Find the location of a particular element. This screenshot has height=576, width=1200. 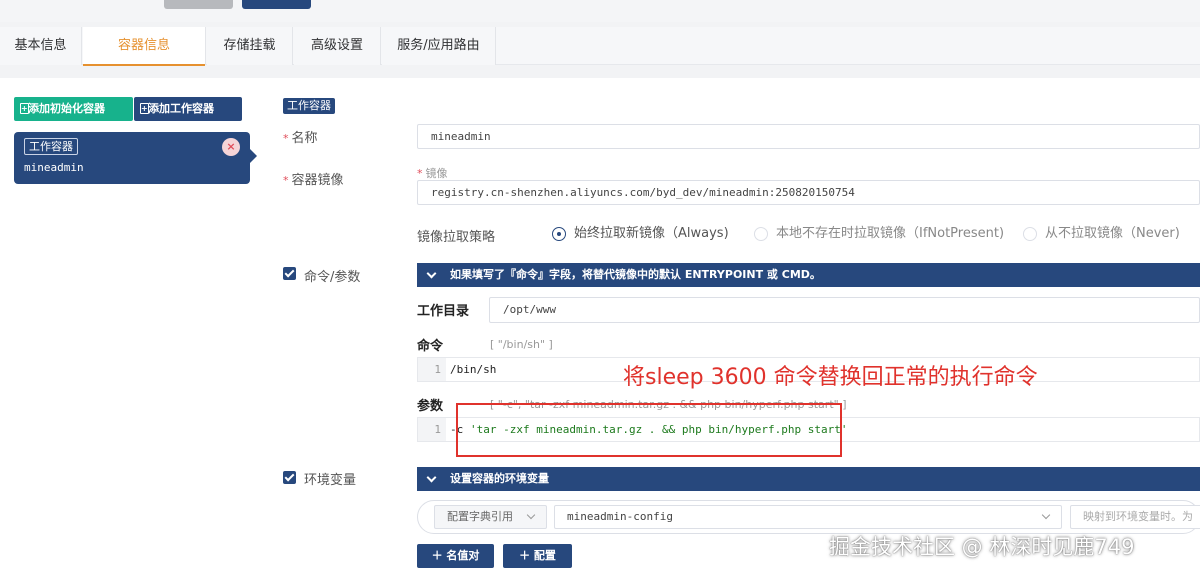

cancel-button is located at coordinates (198, 4).